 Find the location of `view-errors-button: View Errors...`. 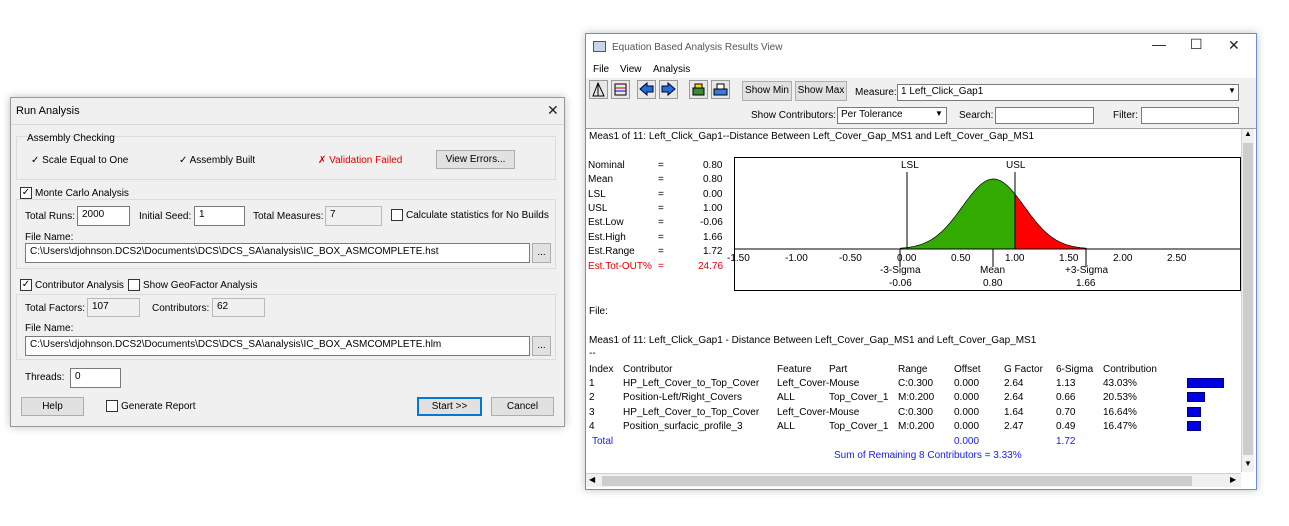

view-errors-button: View Errors... is located at coordinates (475, 159).